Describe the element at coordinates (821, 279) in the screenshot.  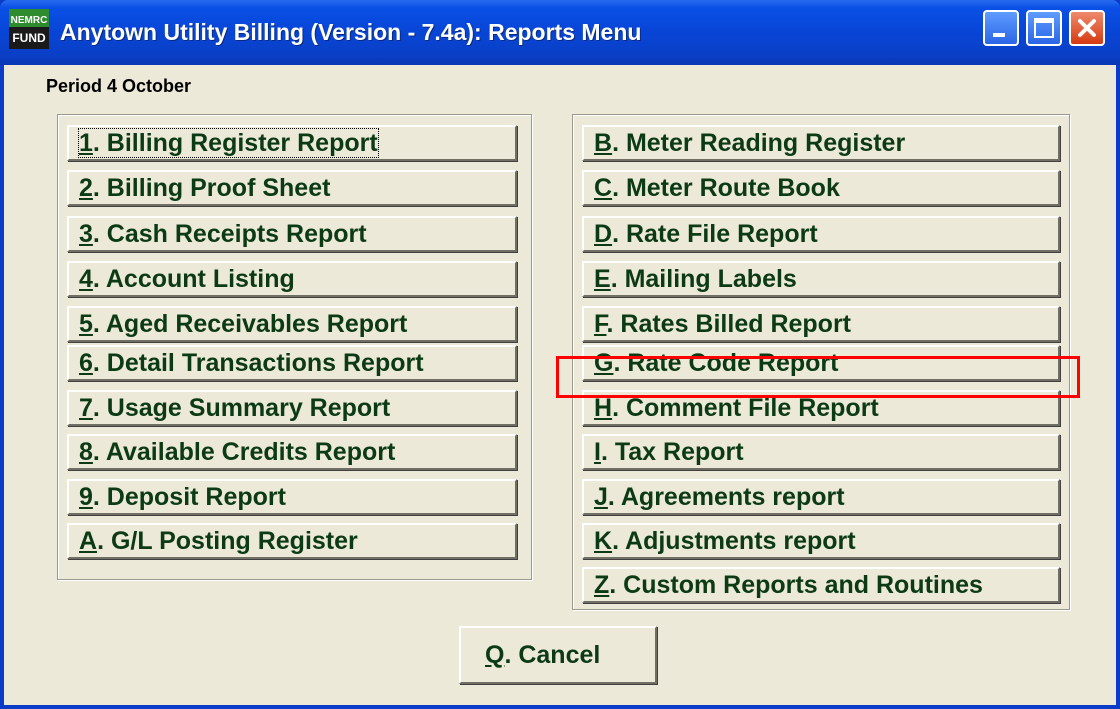
I see `mailing-labels-button: E. Mailing Labels` at that location.